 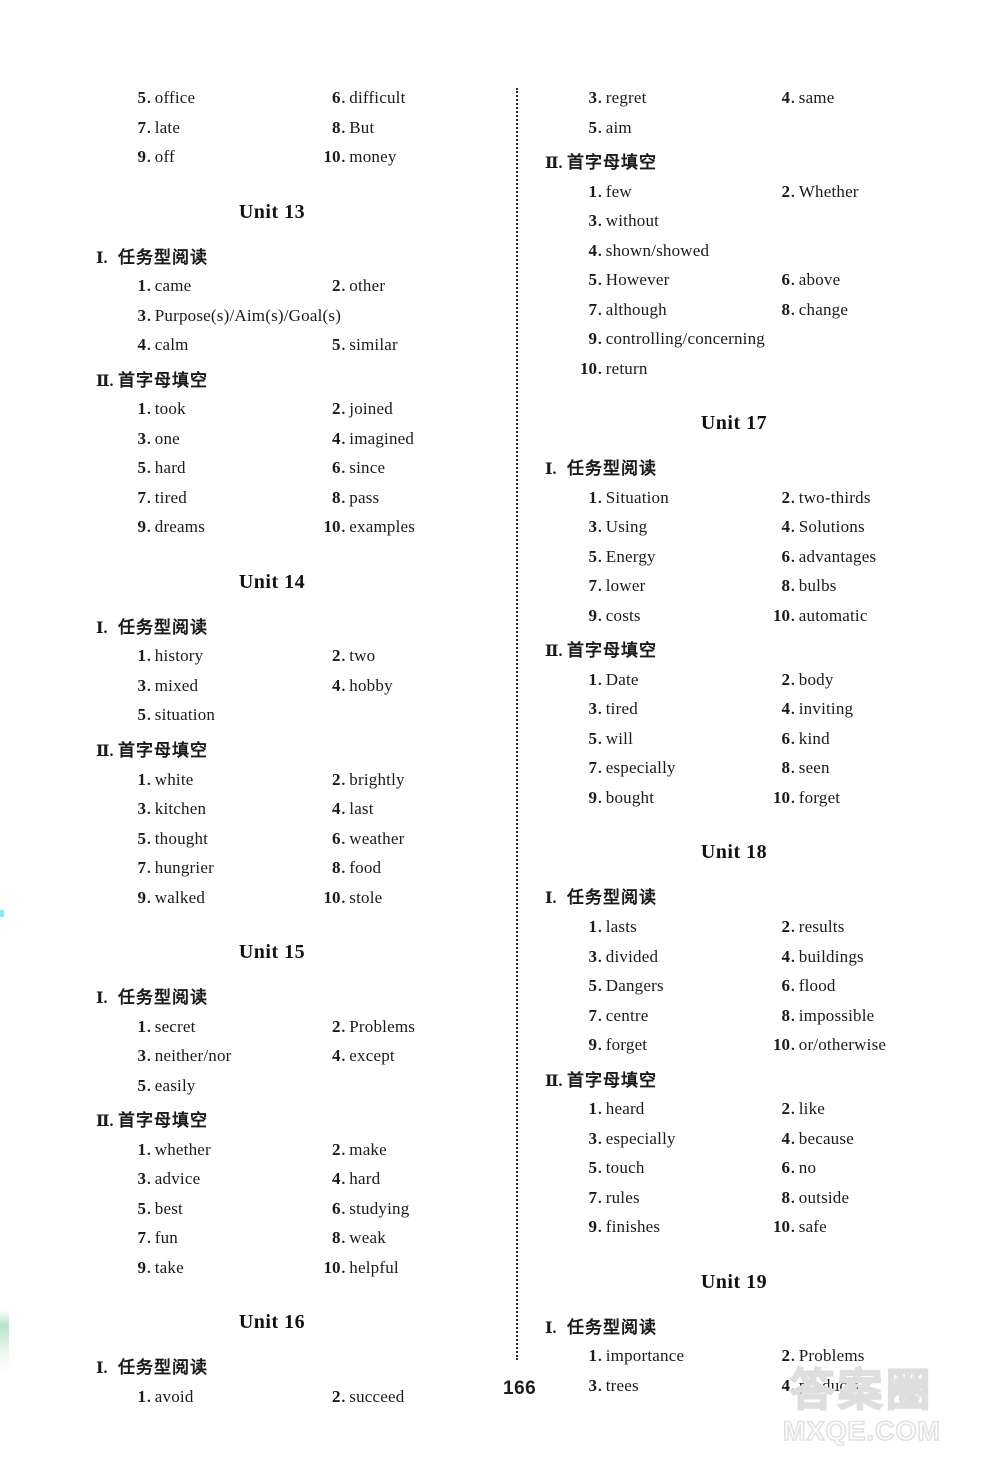 I want to click on answer-text: imagined, so click(x=382, y=438).